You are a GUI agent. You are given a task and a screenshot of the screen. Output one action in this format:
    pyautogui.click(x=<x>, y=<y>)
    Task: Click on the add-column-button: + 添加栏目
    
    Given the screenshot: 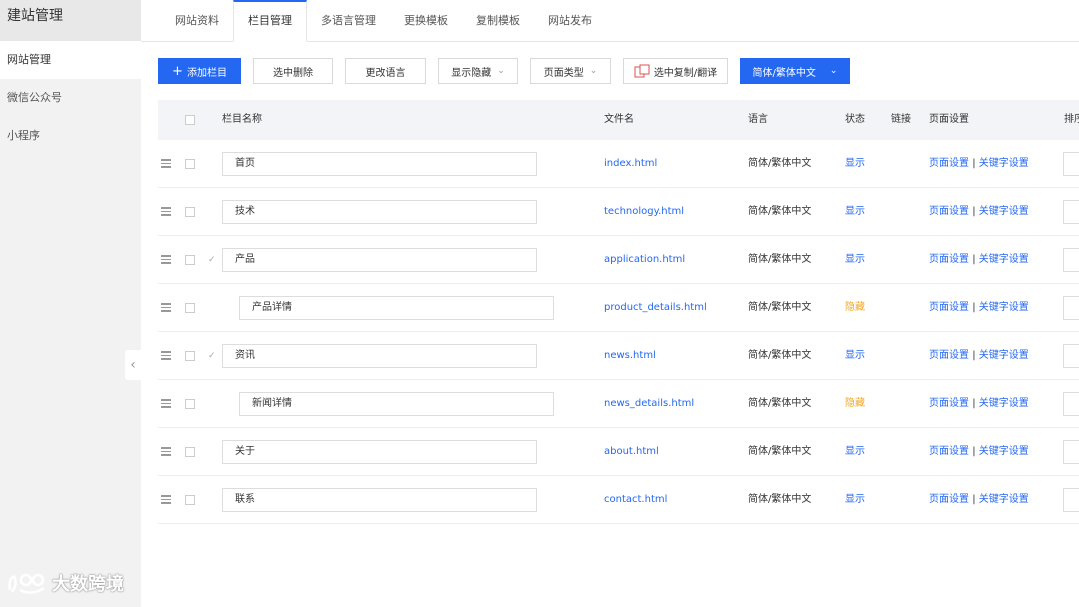 What is the action you would take?
    pyautogui.click(x=199, y=71)
    